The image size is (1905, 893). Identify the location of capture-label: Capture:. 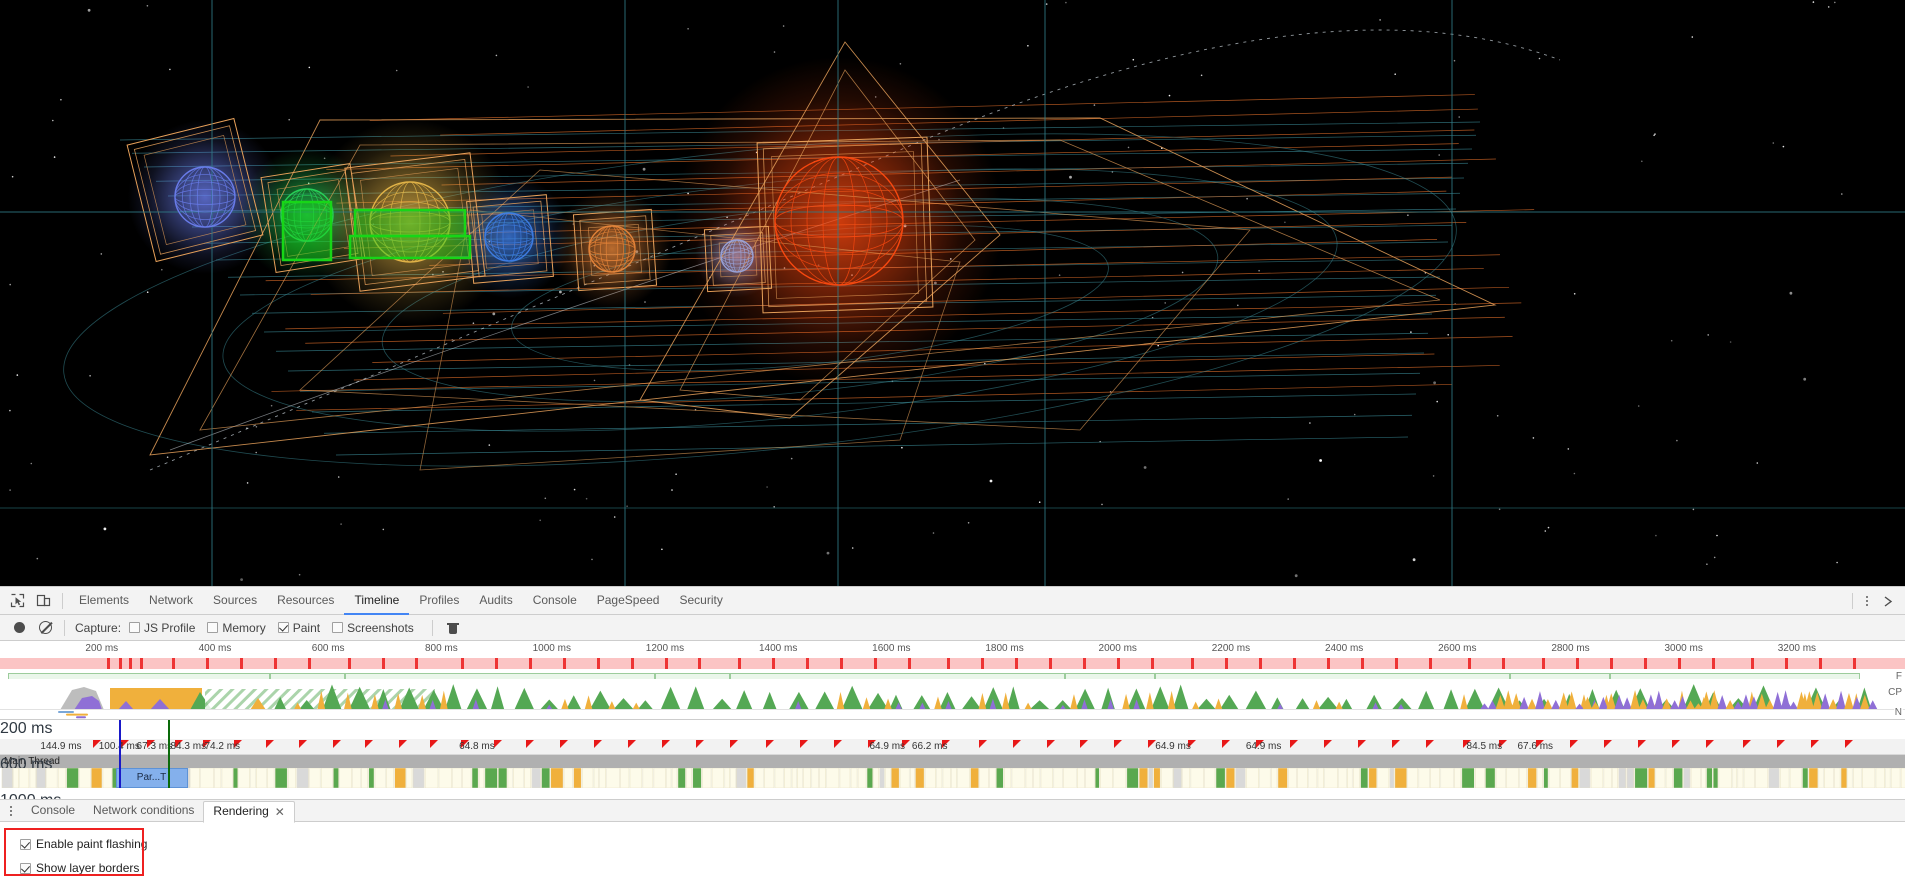
(98, 627).